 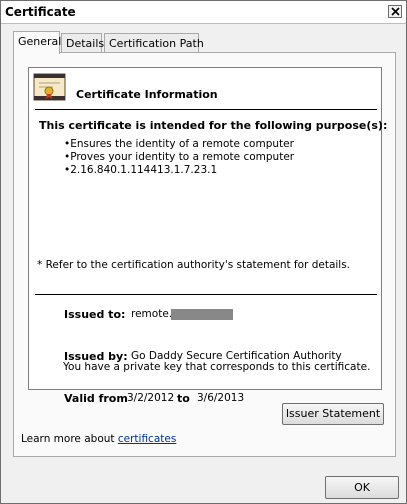 I want to click on title-bar: Certificate, so click(x=203, y=12).